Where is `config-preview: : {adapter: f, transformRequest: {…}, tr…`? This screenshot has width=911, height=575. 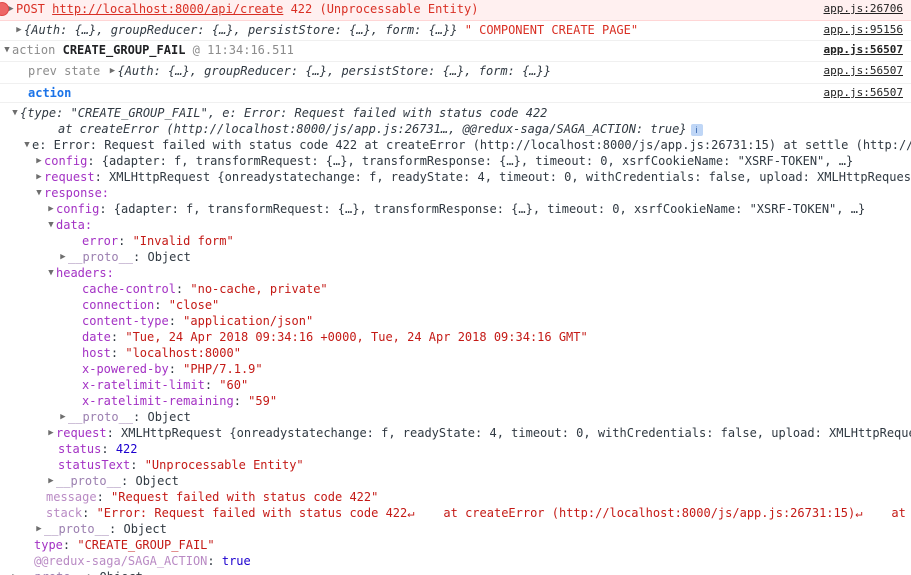
config-preview: : {adapter: f, transformRequest: {…}, tr… is located at coordinates (470, 161).